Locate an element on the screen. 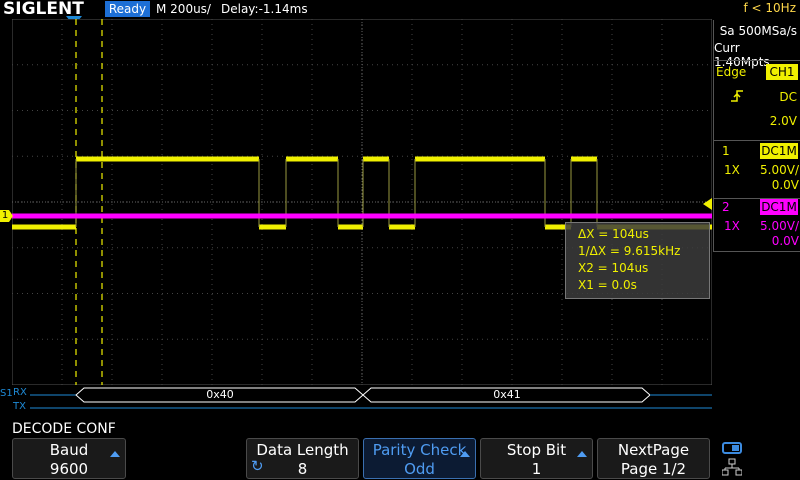  stop-bit-softkey: Stop Bit 1 is located at coordinates (536, 458).